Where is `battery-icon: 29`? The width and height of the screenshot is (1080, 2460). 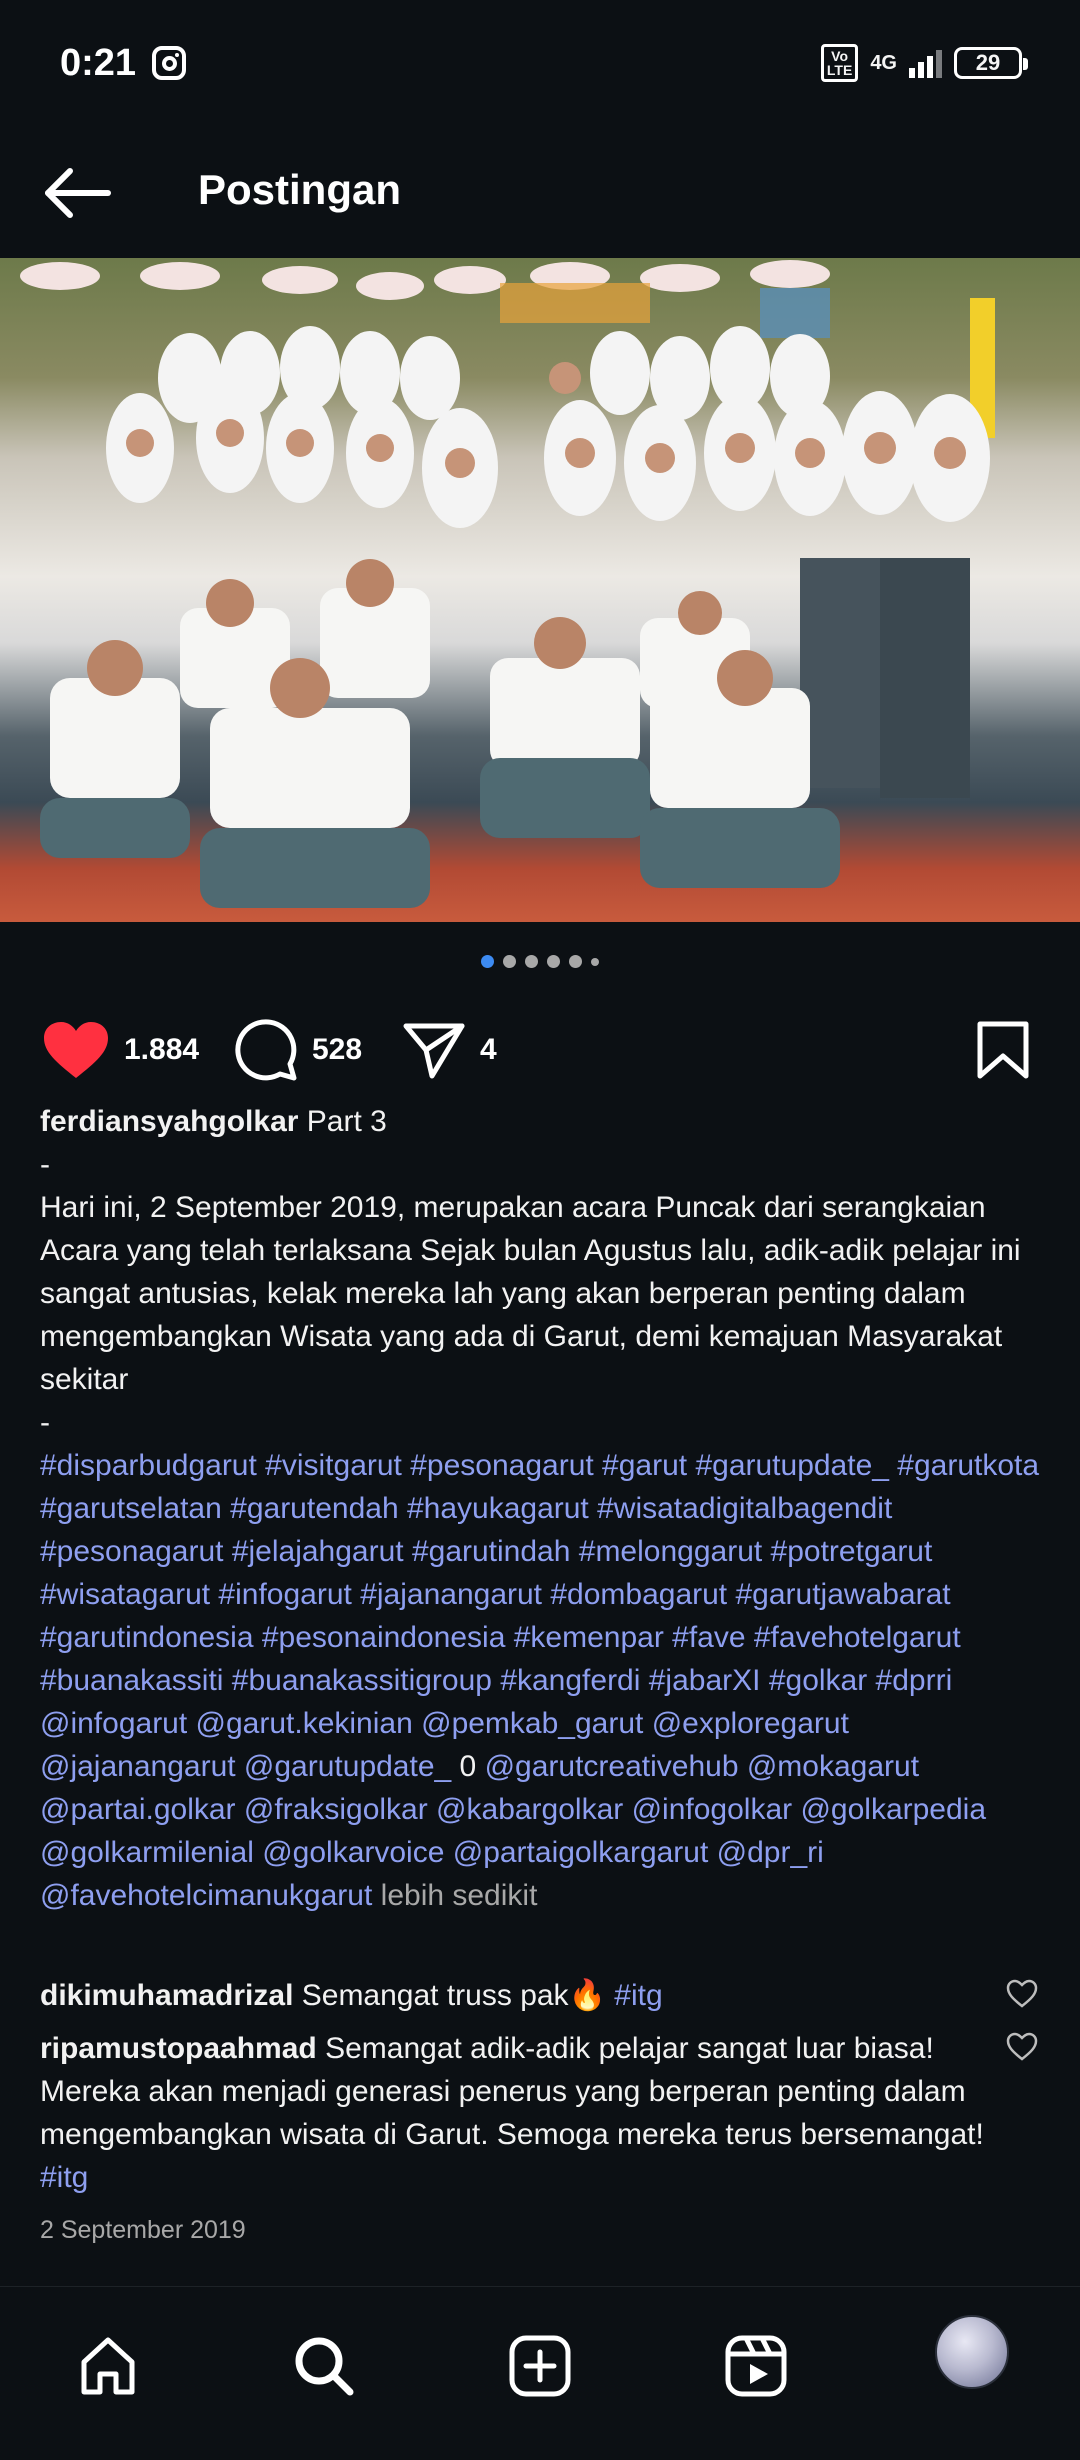
battery-icon: 29 is located at coordinates (991, 63).